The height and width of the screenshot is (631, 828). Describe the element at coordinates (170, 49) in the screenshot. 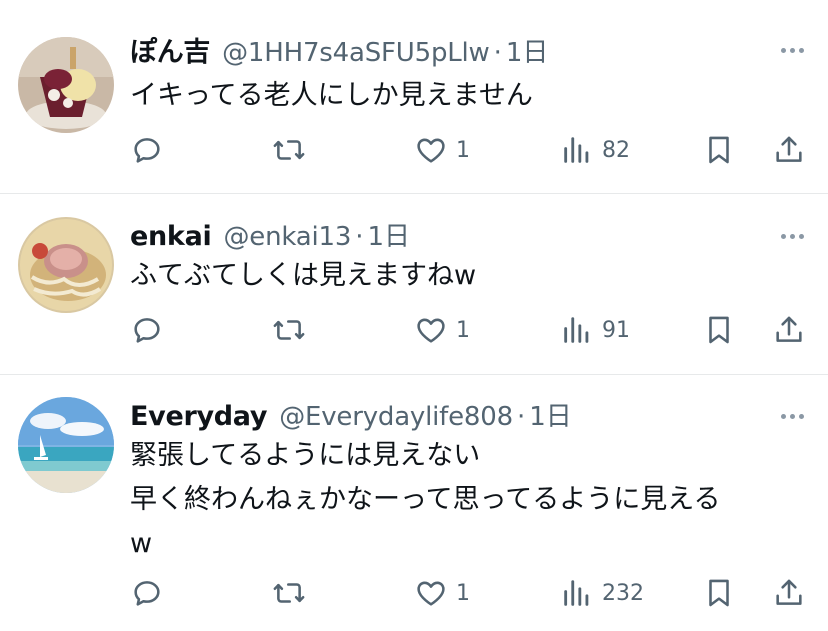

I see `display-name: ぽん吉` at that location.